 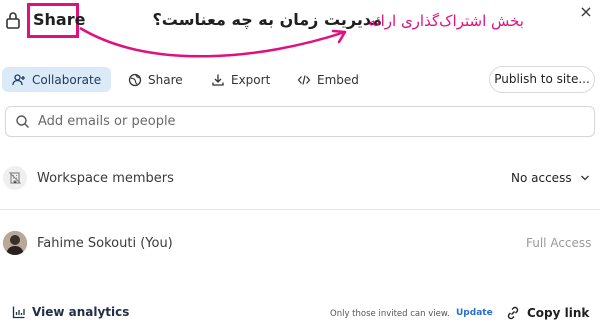 I want to click on search-field, so click(x=300, y=121).